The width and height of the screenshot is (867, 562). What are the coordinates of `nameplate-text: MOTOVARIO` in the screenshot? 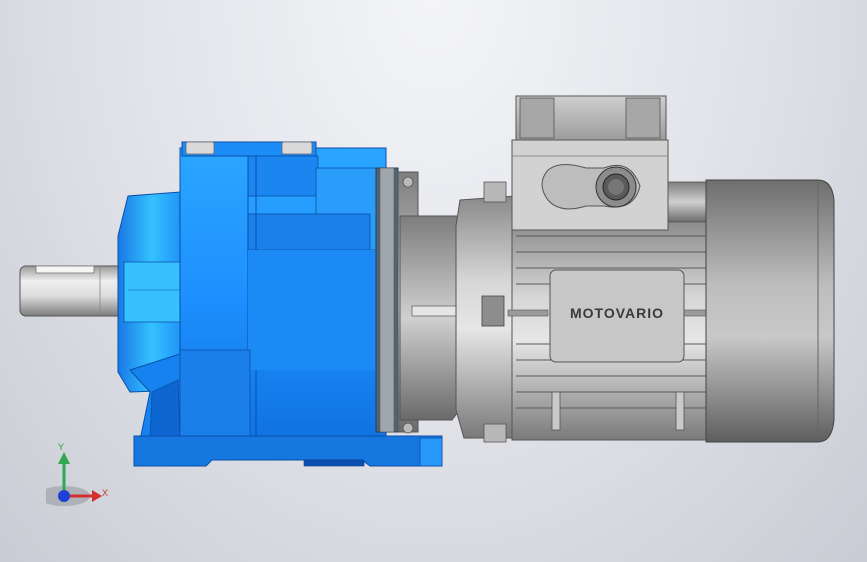 It's located at (617, 313).